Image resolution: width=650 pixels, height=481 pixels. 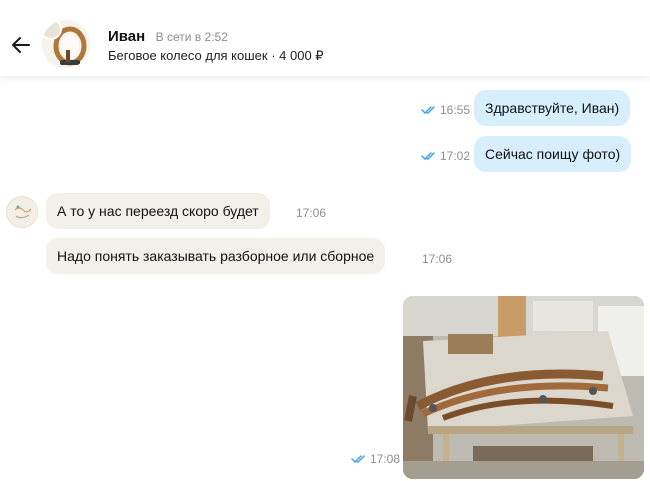 What do you see at coordinates (216, 56) in the screenshot?
I see `listing-title: Беговое колесо для кошек · 4 000 ₽` at bounding box center [216, 56].